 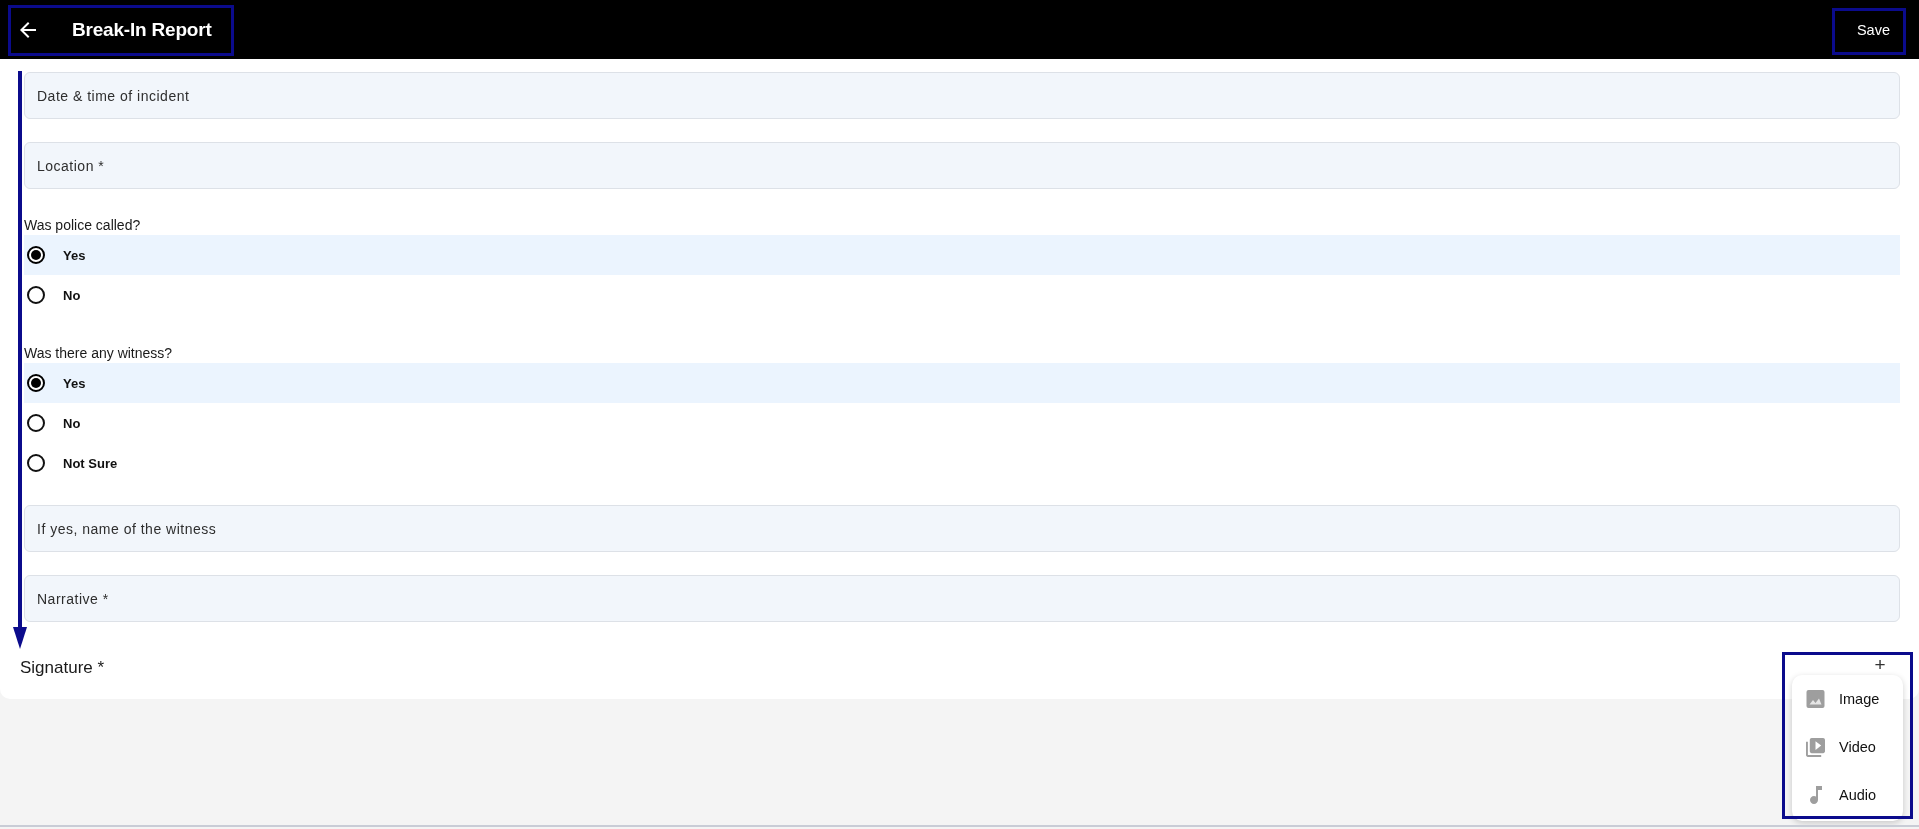 What do you see at coordinates (962, 463) in the screenshot?
I see `radio-option: Not Sure` at bounding box center [962, 463].